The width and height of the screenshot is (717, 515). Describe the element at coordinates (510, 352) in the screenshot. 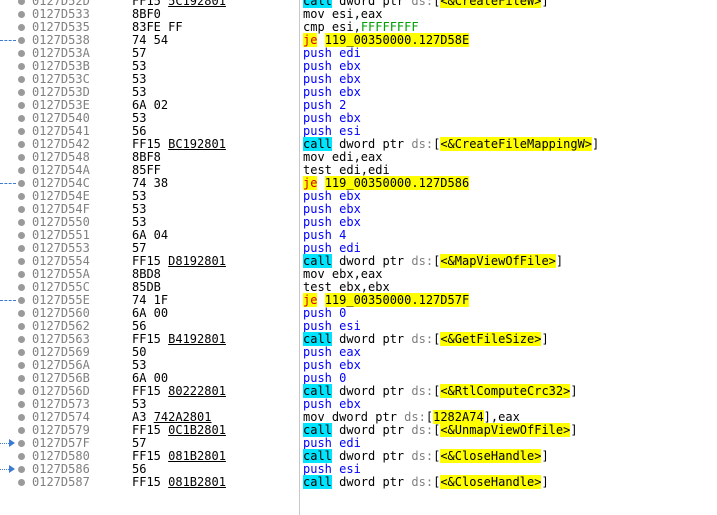

I see `disassembly-cell: push eax` at that location.